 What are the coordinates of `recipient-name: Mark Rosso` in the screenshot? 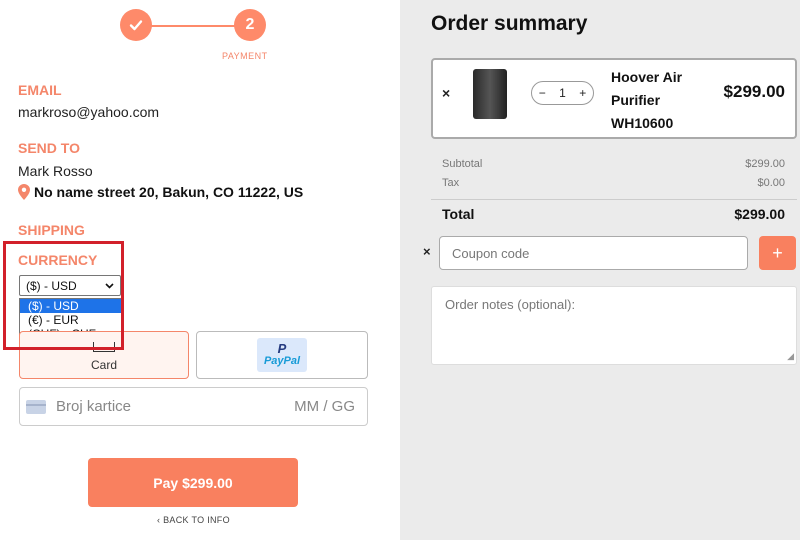 It's located at (55, 171).